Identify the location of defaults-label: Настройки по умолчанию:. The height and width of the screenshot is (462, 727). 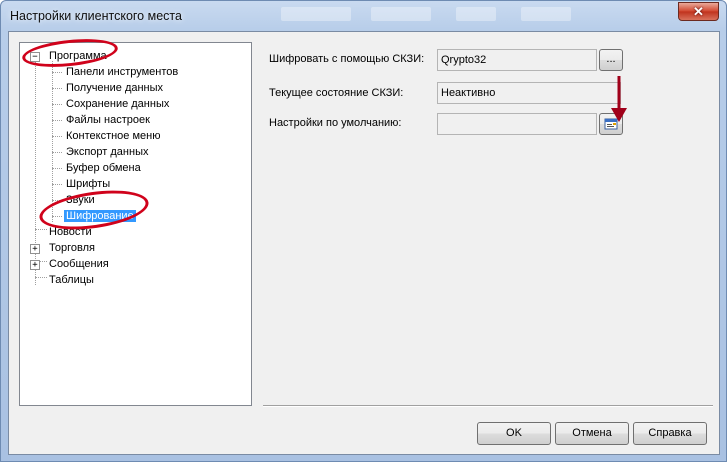
(335, 123).